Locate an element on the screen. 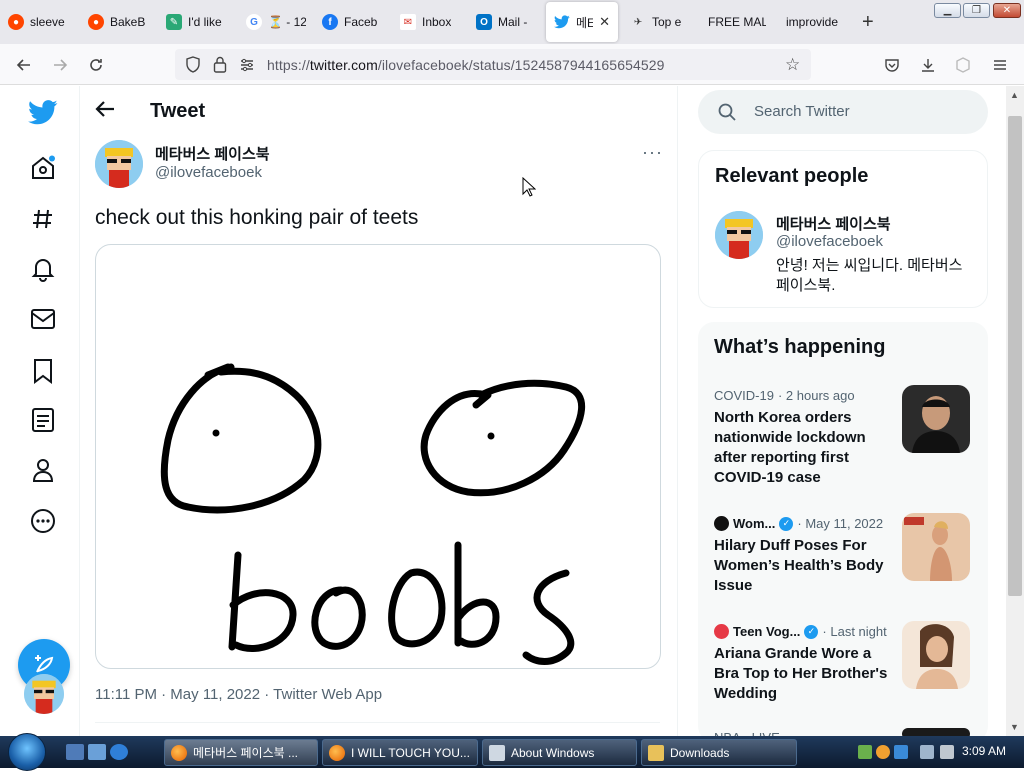  taskbar-about-windows: About Windows is located at coordinates (559, 752).